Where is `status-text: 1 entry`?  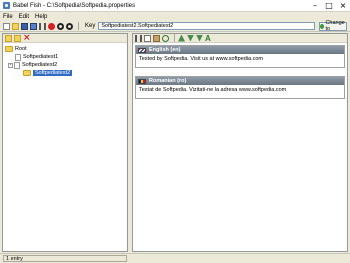 status-text: 1 entry is located at coordinates (65, 258).